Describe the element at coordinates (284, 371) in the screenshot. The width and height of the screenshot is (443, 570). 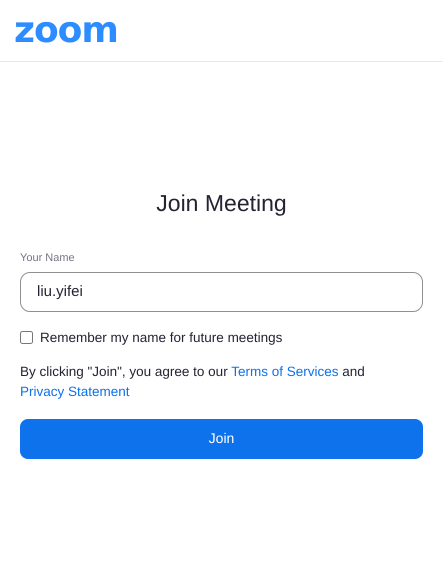
I see `terms-link: Terms of Services` at that location.